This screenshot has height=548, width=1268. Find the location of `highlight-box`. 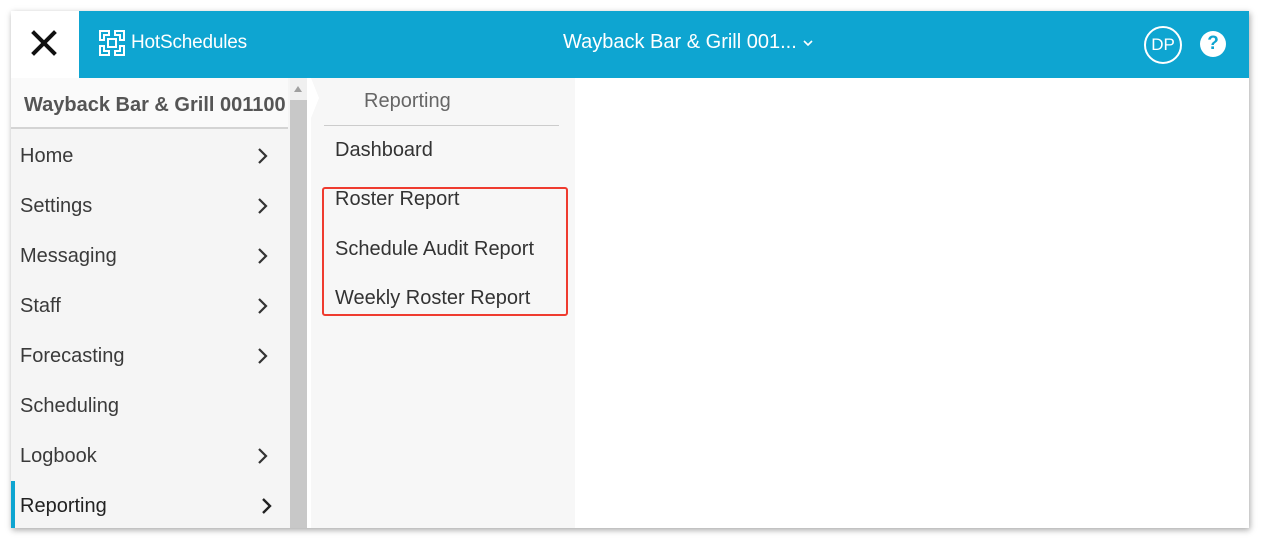

highlight-box is located at coordinates (445, 251).